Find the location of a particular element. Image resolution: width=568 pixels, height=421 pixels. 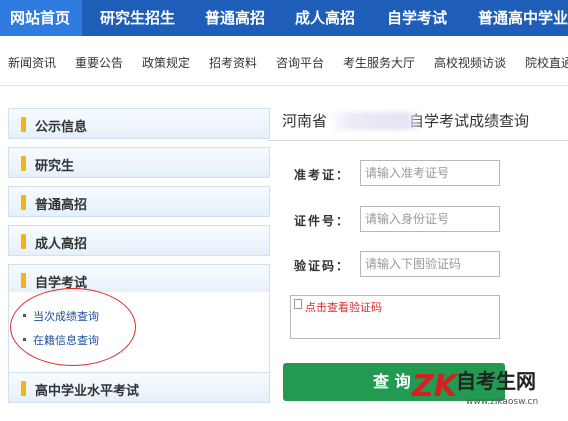

sidebar-item-high-school-test: 高中学业水平考试 is located at coordinates (139, 387).